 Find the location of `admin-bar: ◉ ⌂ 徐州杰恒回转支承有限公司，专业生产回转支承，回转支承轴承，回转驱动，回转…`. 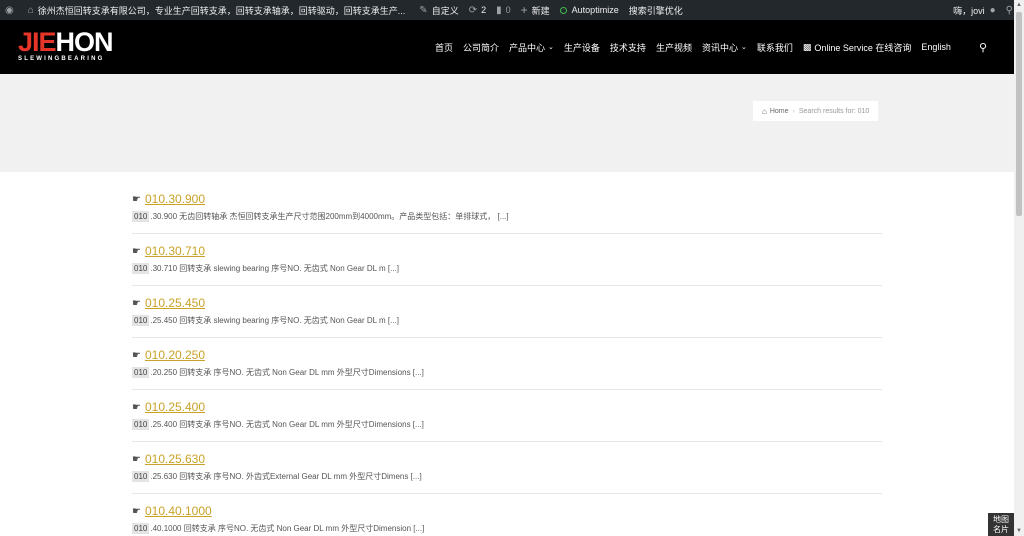

admin-bar: ◉ ⌂ 徐州杰恒回转支承有限公司，专业生产回转支承，回转支承轴承，回转驱动，回转… is located at coordinates (512, 10).